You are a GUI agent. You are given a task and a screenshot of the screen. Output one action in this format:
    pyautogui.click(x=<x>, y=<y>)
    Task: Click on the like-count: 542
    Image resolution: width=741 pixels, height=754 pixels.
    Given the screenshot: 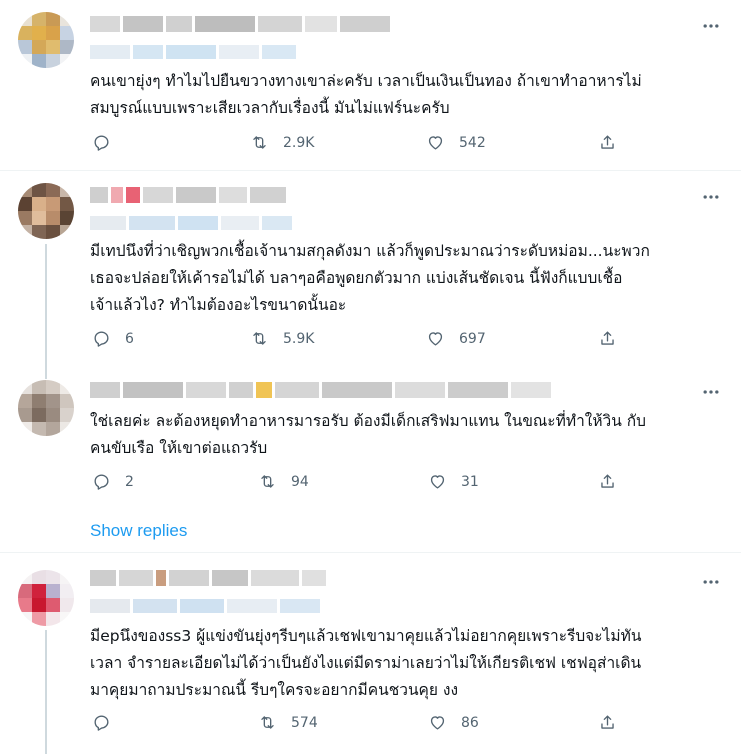 What is the action you would take?
    pyautogui.click(x=472, y=142)
    